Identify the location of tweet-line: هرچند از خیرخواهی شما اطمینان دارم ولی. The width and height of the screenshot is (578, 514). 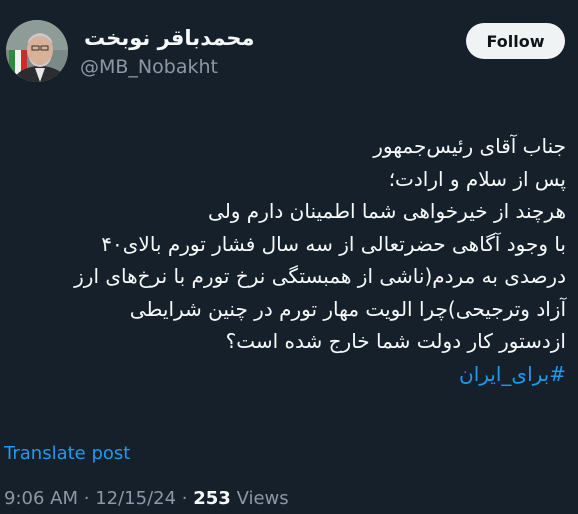
(387, 211).